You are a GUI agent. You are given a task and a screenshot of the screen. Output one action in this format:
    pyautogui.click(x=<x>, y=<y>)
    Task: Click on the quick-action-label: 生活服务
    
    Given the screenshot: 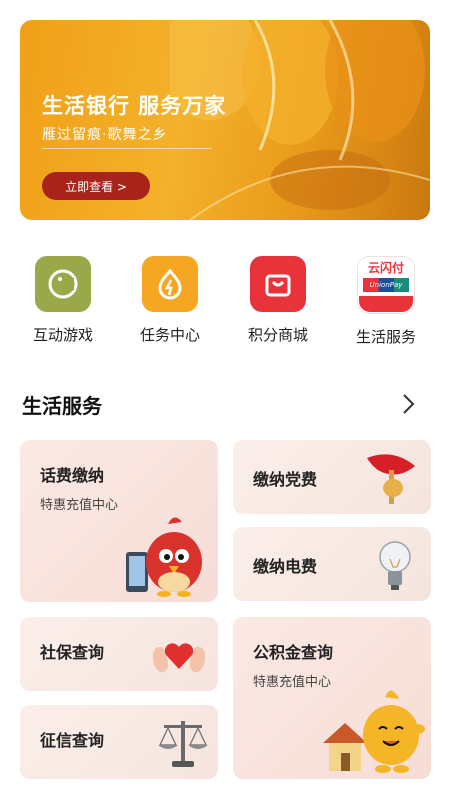 What is the action you would take?
    pyautogui.click(x=385, y=337)
    